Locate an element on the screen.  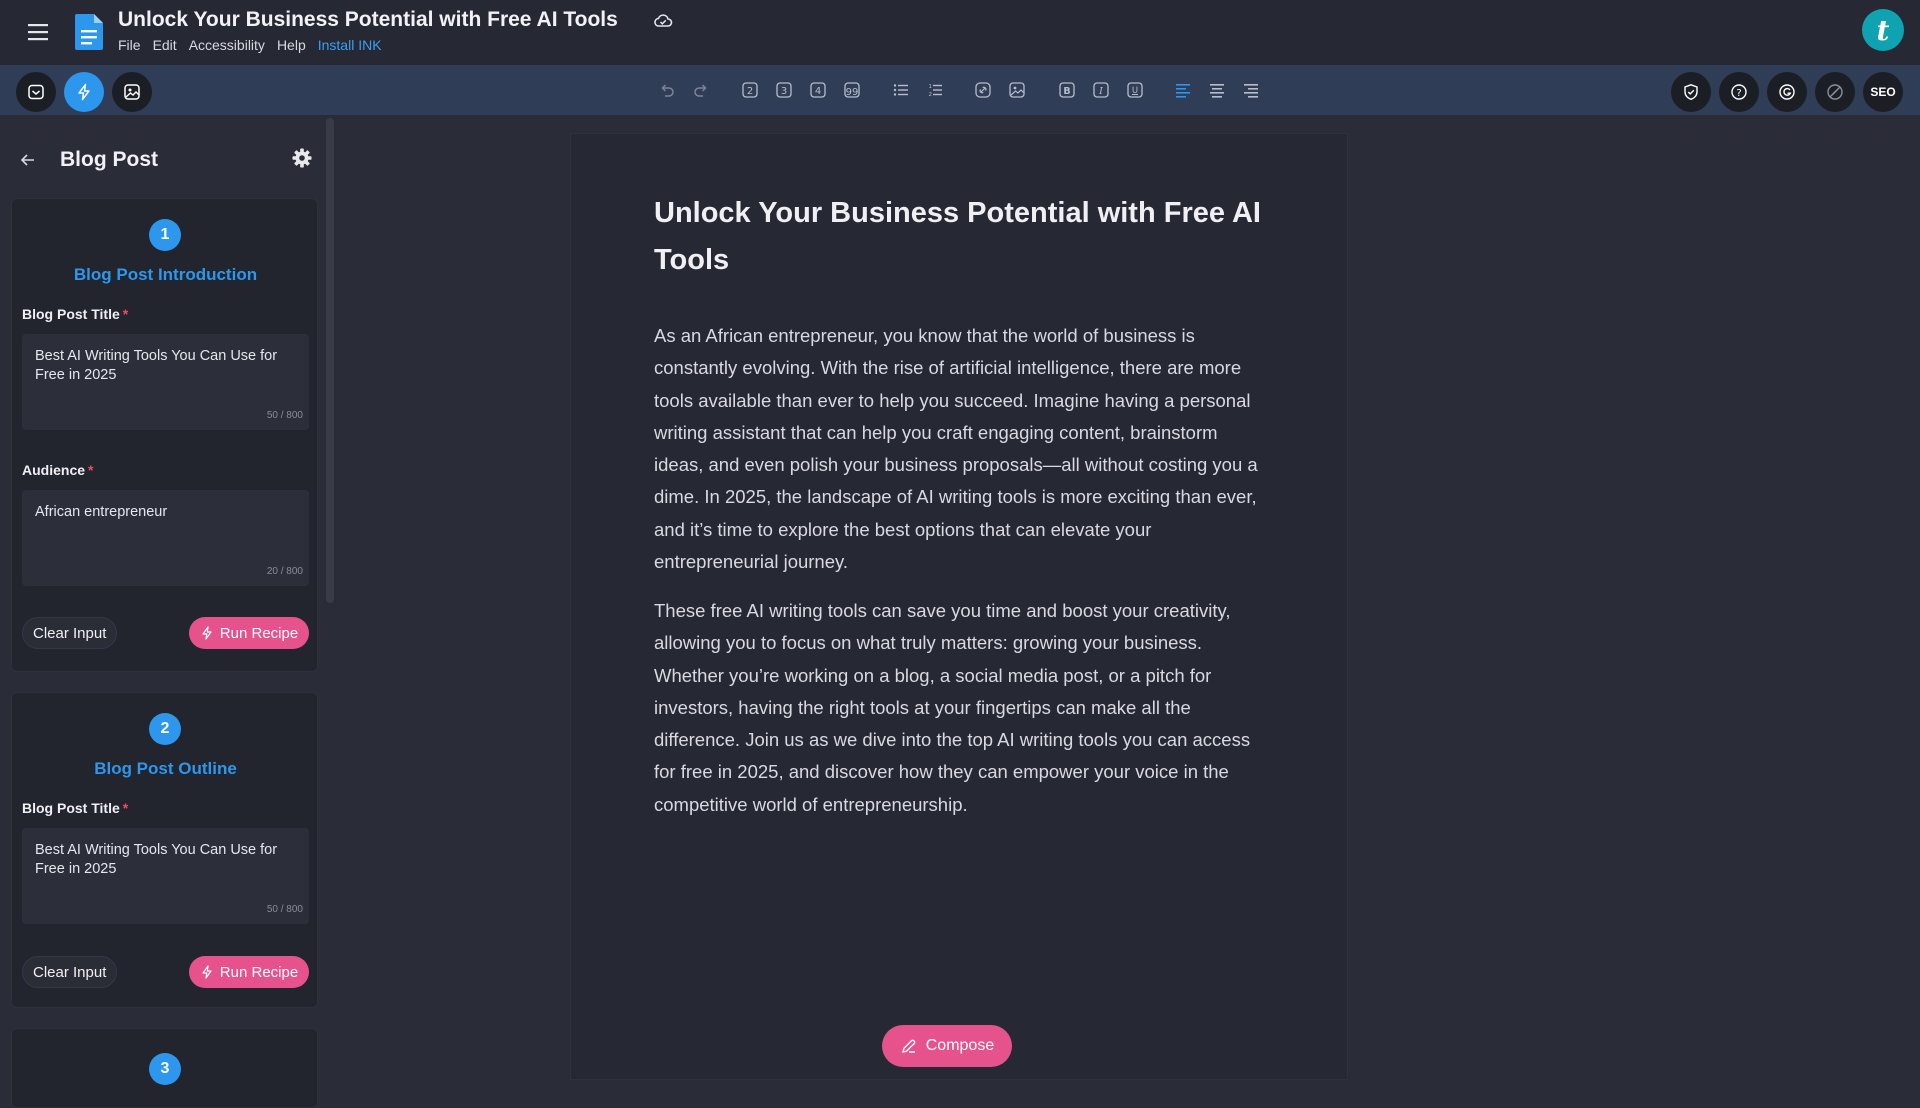
menu-file: File is located at coordinates (129, 45).